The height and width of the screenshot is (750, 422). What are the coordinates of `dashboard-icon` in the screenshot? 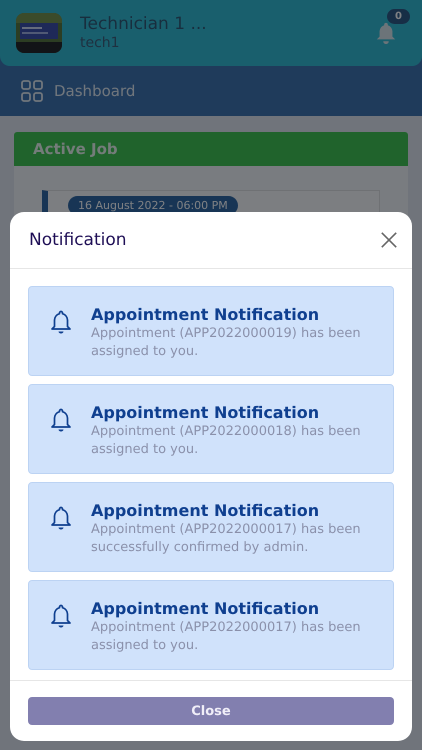 It's located at (32, 91).